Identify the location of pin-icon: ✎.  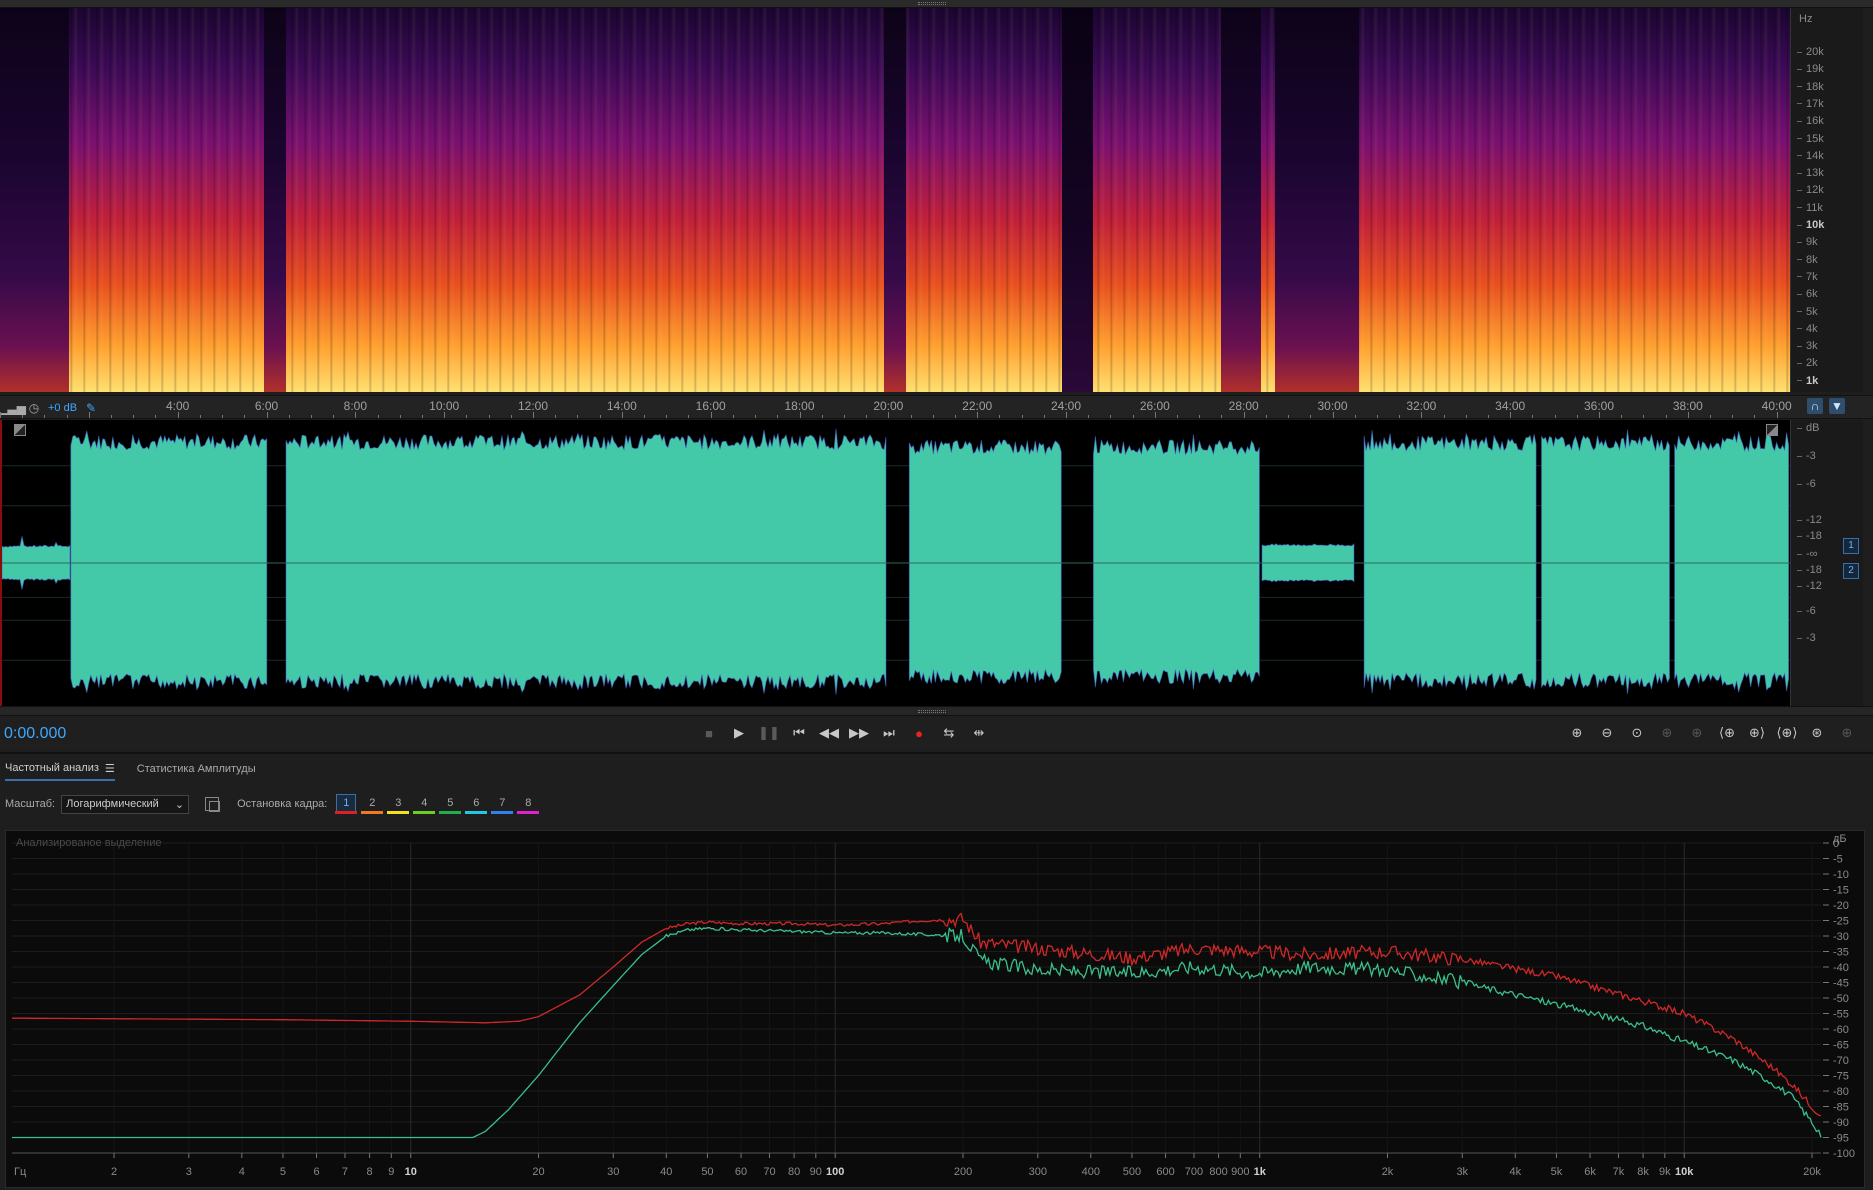
(91, 408).